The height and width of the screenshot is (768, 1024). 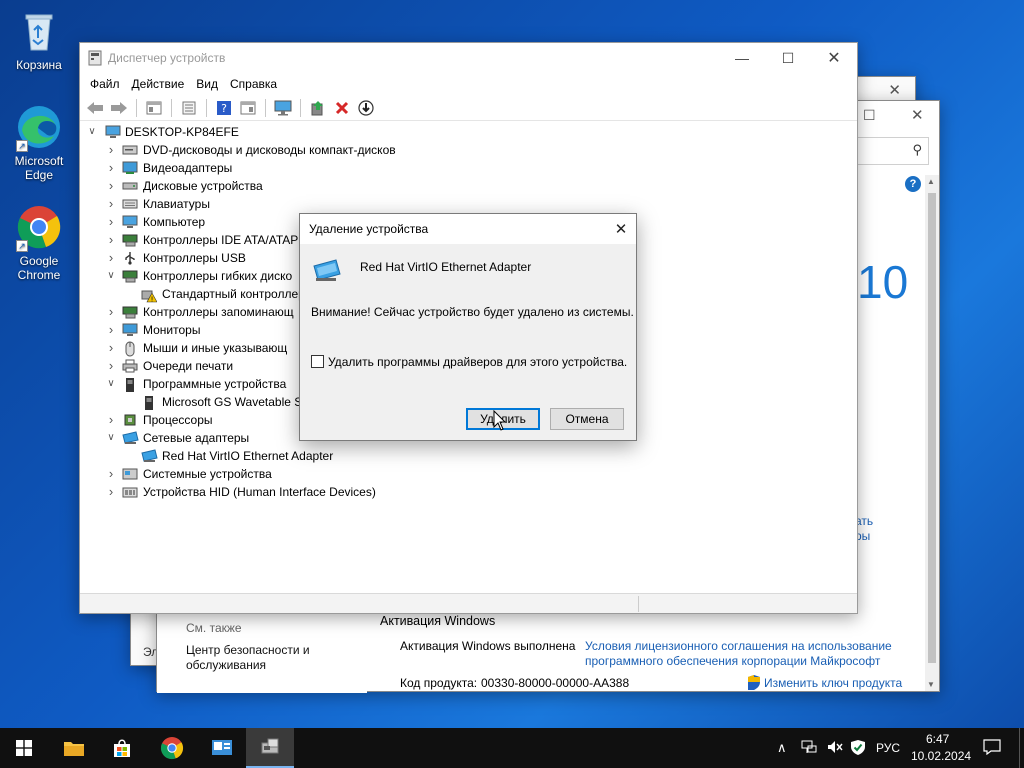 I want to click on dialog-title-bar: Удаление устройства ✕, so click(x=468, y=229).